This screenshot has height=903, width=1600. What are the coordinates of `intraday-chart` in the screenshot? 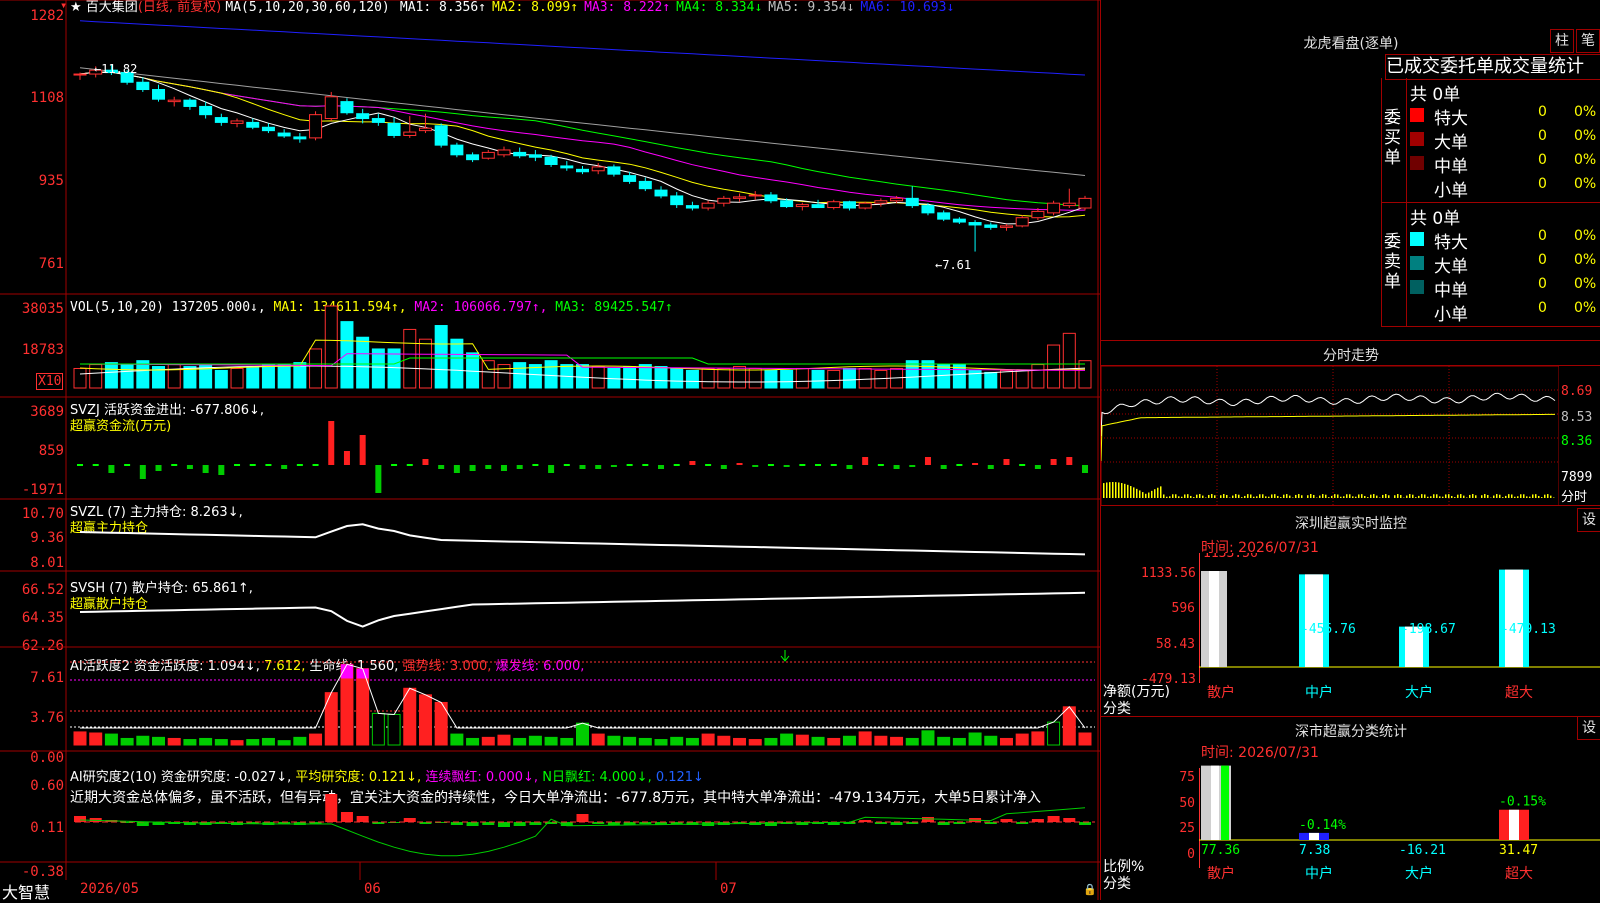 It's located at (1330, 436).